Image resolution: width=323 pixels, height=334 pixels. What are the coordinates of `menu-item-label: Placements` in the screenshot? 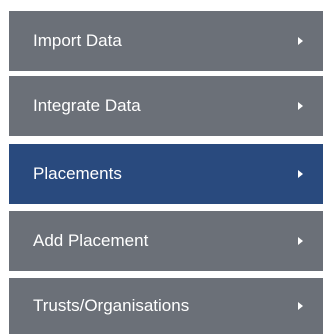 It's located at (77, 173).